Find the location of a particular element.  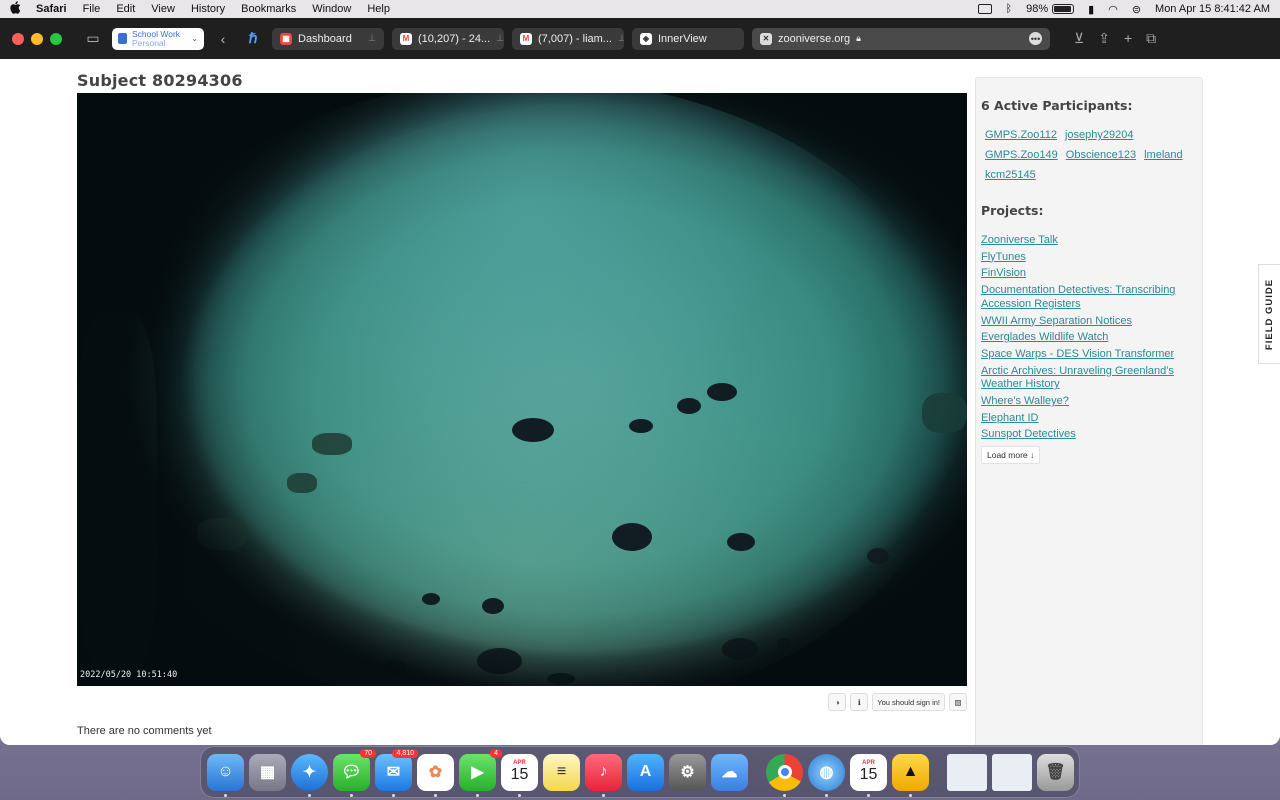

wifi-icon: ◠ is located at coordinates (1113, 9).